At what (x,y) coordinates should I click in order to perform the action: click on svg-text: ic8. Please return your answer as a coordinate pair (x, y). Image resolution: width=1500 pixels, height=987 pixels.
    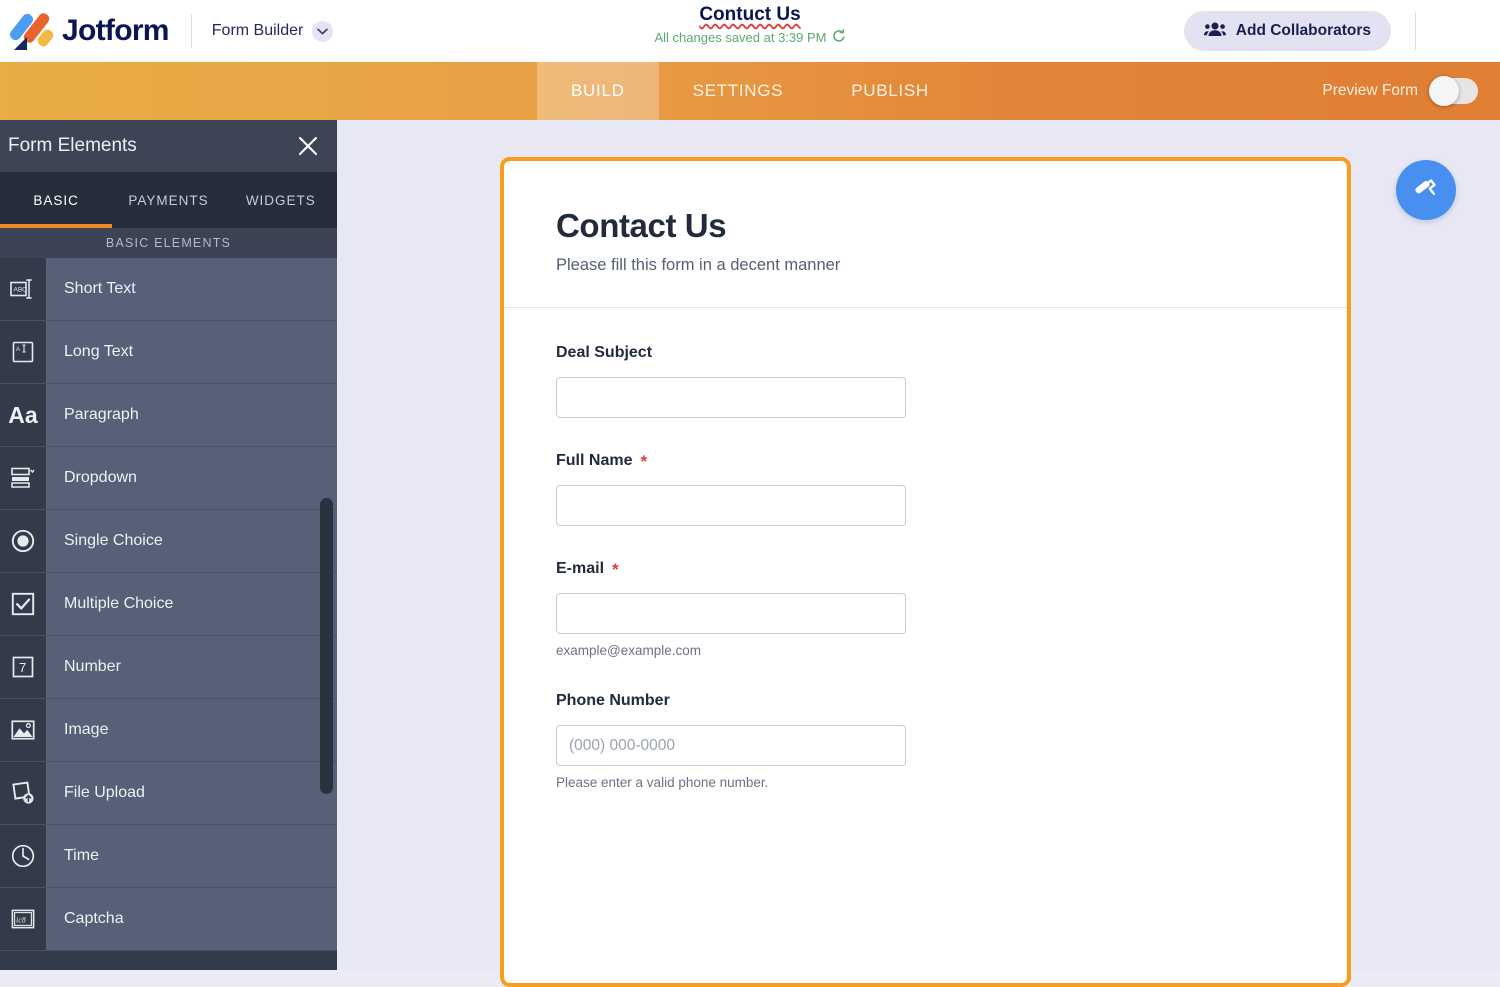
    Looking at the image, I should click on (21, 919).